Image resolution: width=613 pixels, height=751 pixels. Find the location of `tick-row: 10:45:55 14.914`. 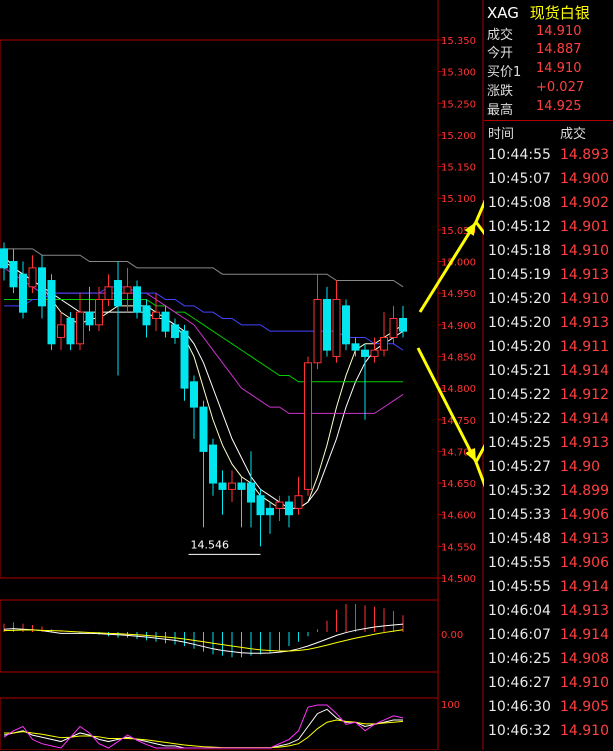

tick-row: 10:45:55 14.914 is located at coordinates (548, 591).